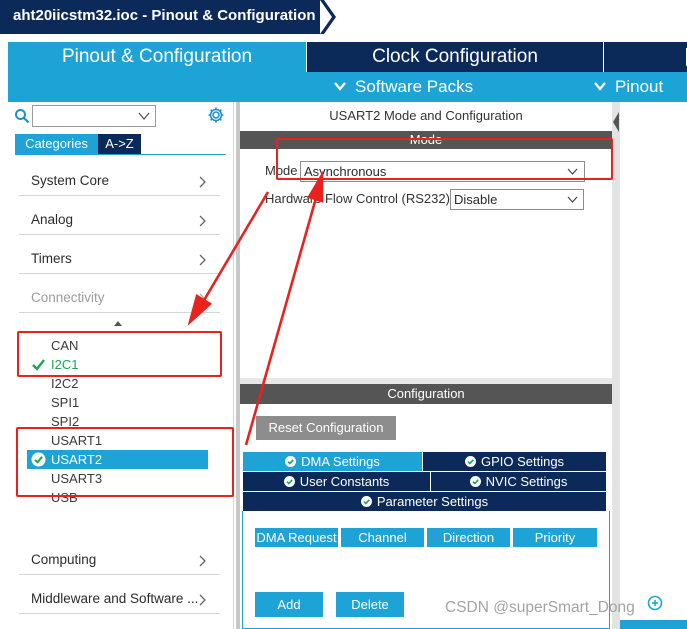  I want to click on annotation-box-i2c1, so click(119, 354).